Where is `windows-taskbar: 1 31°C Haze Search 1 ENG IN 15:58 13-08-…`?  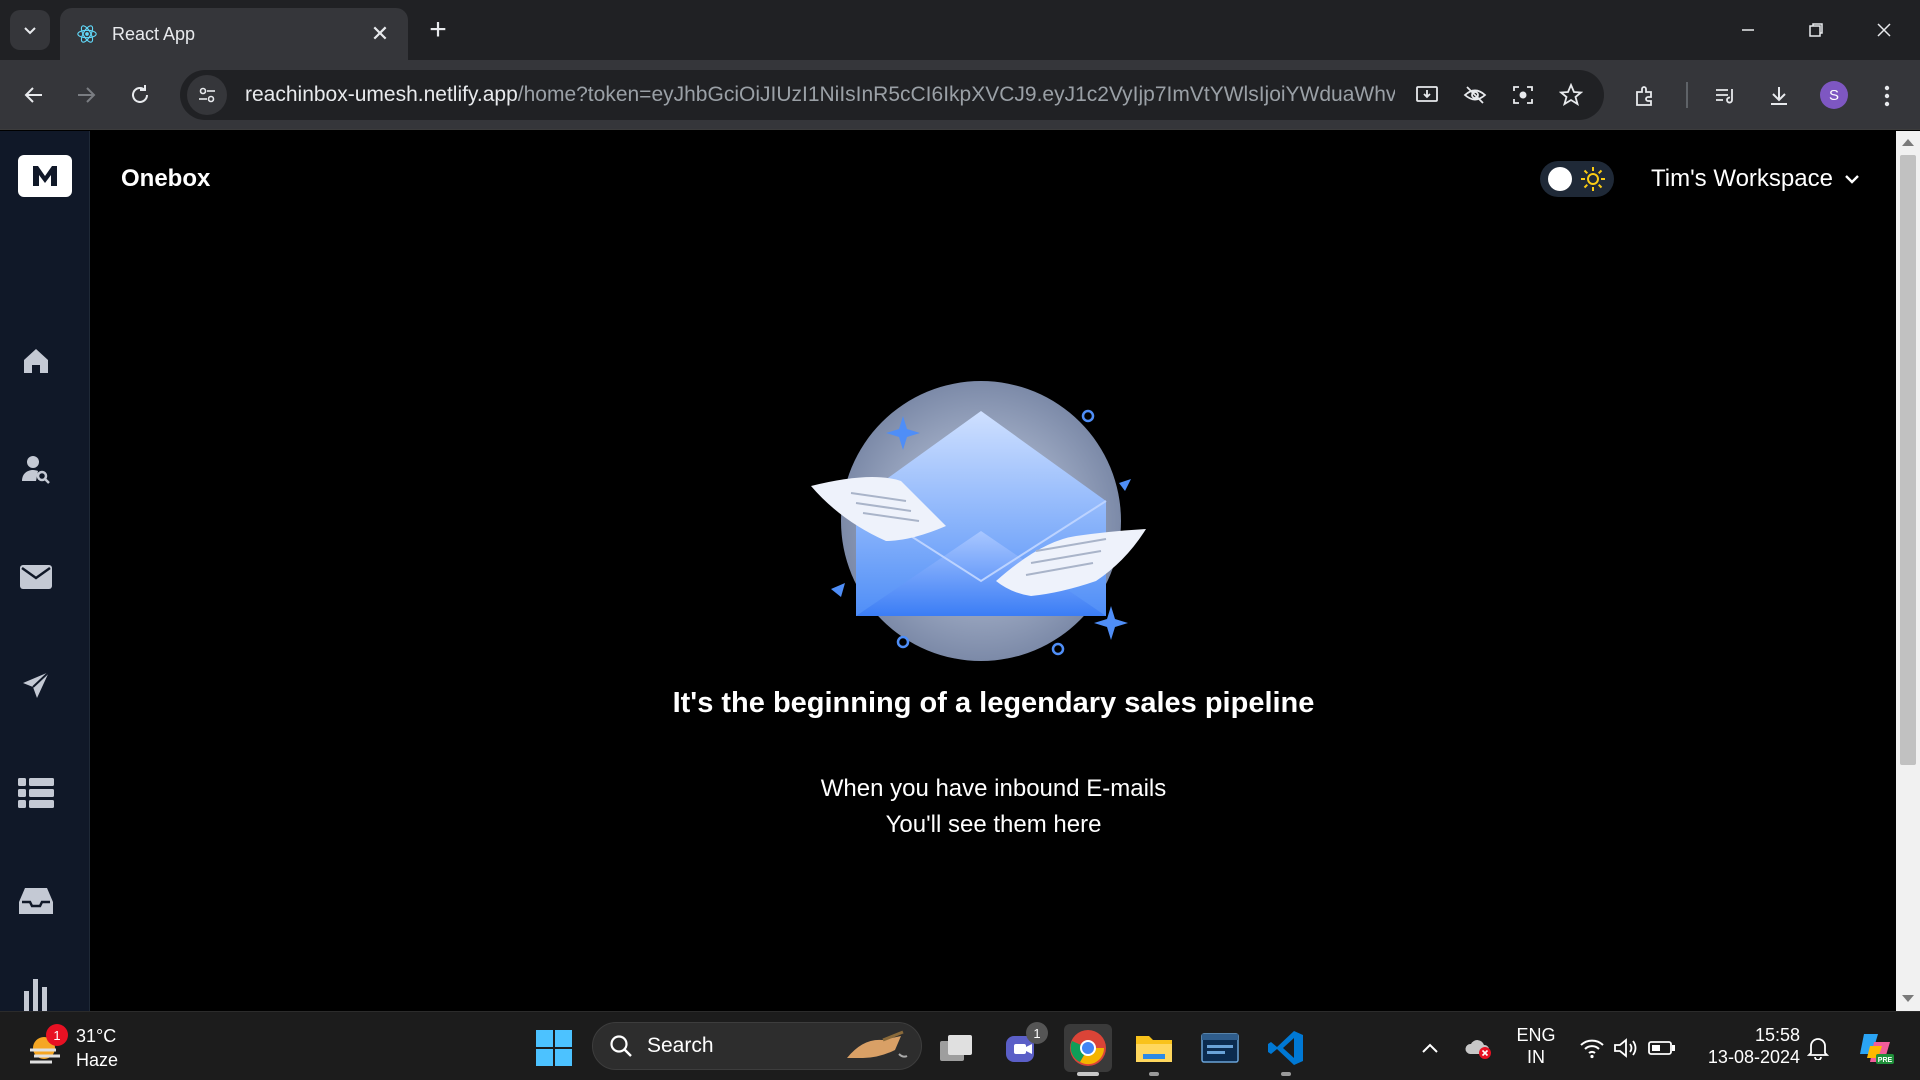
windows-taskbar: 1 31°C Haze Search 1 ENG IN 15:58 13-08-… is located at coordinates (960, 1045).